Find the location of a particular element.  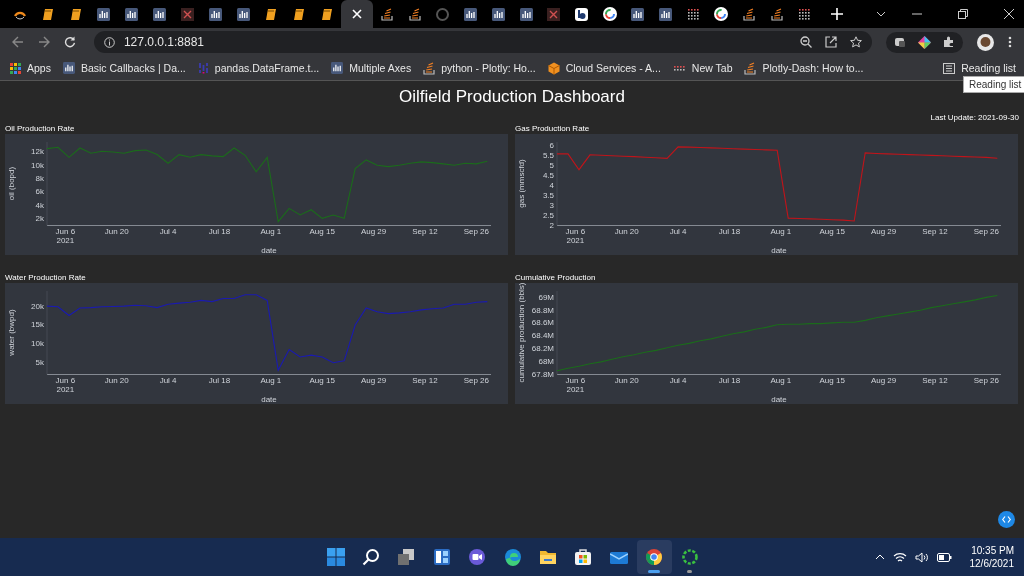

y-tick-label: 68.8M is located at coordinates (542, 310).